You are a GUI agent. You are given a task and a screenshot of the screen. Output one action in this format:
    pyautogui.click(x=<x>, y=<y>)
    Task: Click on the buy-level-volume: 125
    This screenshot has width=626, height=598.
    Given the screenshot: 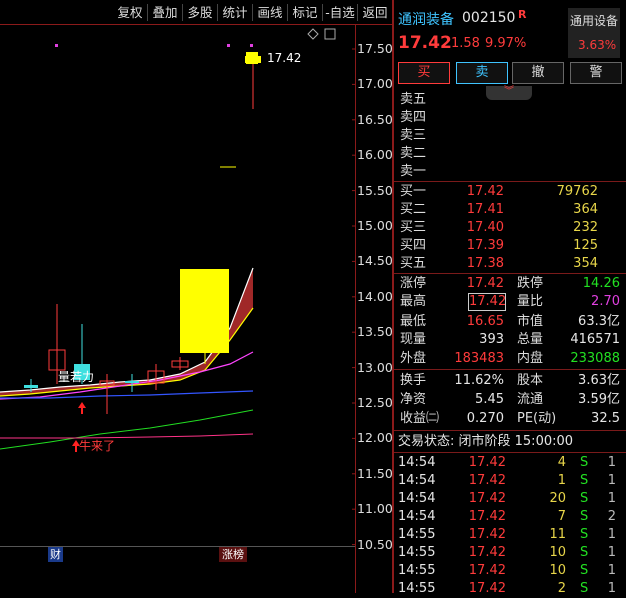 What is the action you would take?
    pyautogui.click(x=585, y=245)
    